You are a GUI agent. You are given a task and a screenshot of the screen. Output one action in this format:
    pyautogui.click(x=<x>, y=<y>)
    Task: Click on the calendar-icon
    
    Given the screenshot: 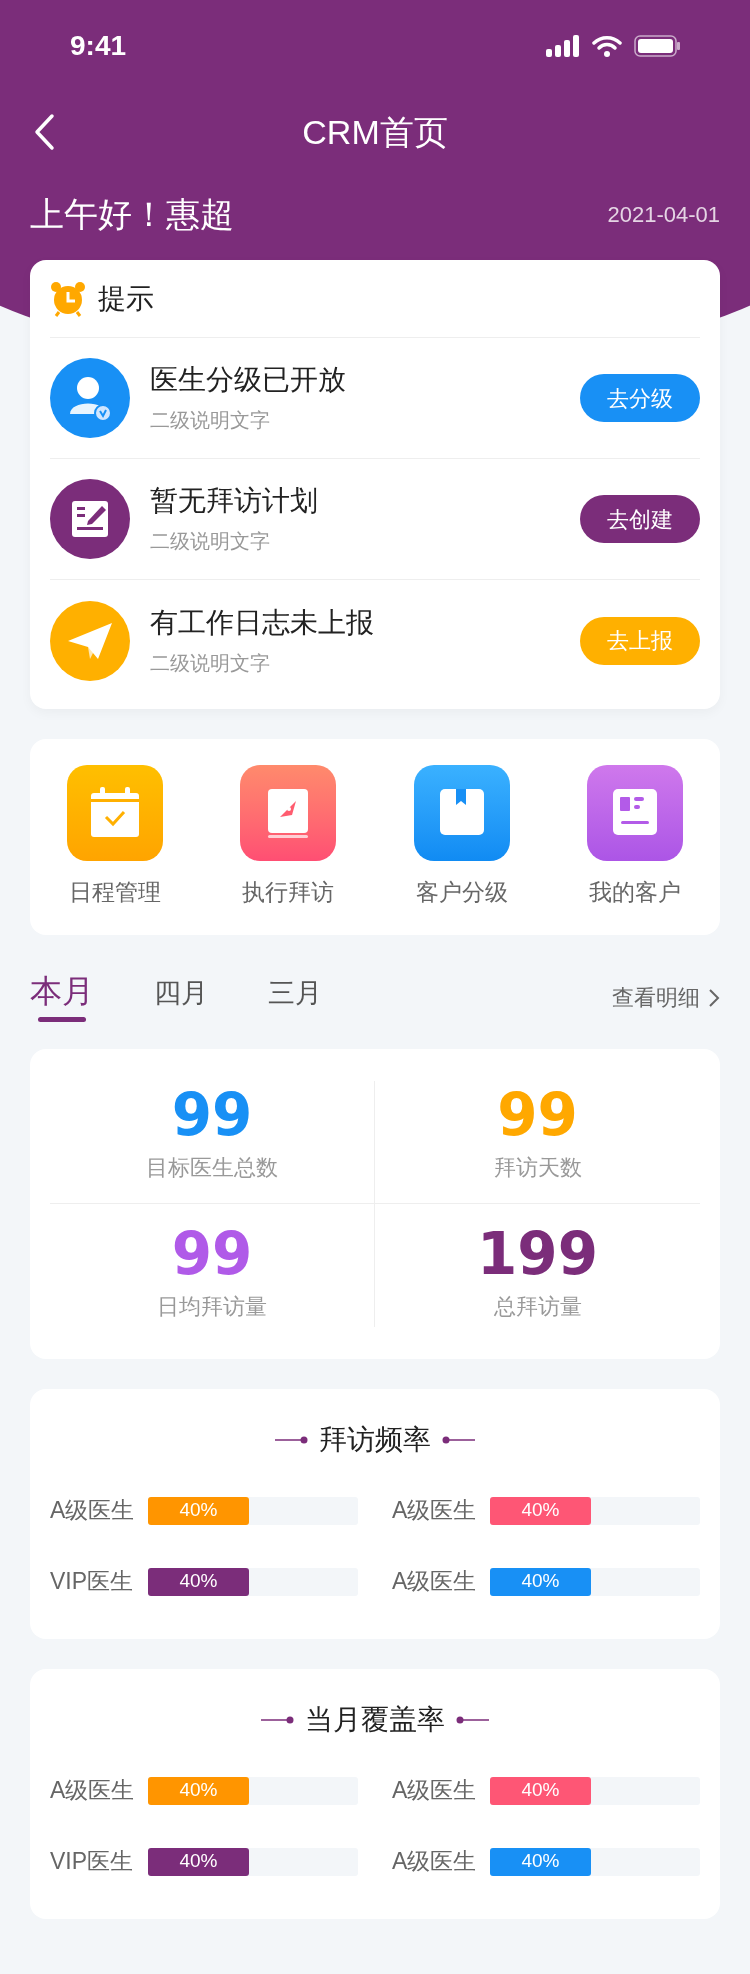 What is the action you would take?
    pyautogui.click(x=115, y=812)
    